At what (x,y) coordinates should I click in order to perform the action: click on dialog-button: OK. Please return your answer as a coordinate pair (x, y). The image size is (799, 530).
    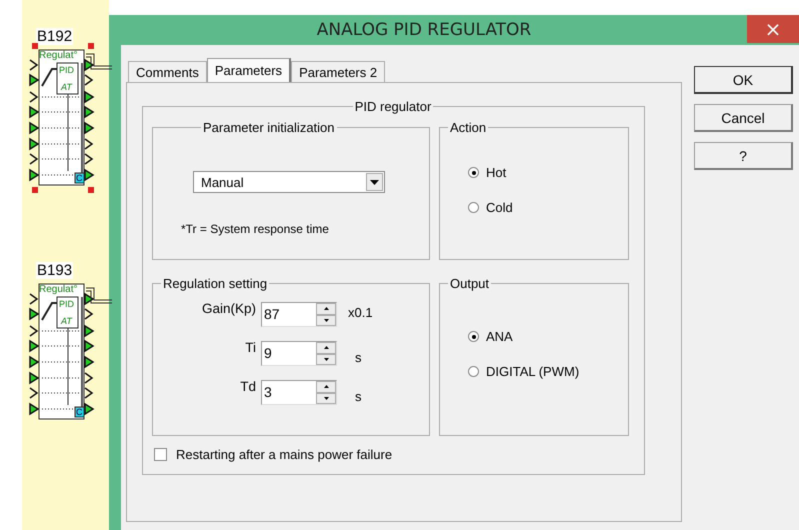
    Looking at the image, I should click on (743, 80).